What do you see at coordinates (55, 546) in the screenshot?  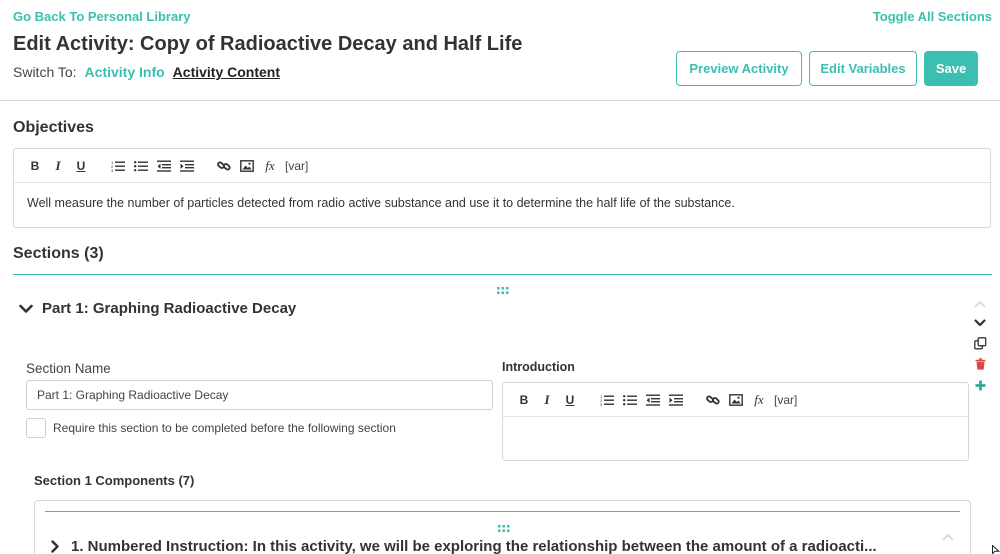 I see `chevron-right-icon` at bounding box center [55, 546].